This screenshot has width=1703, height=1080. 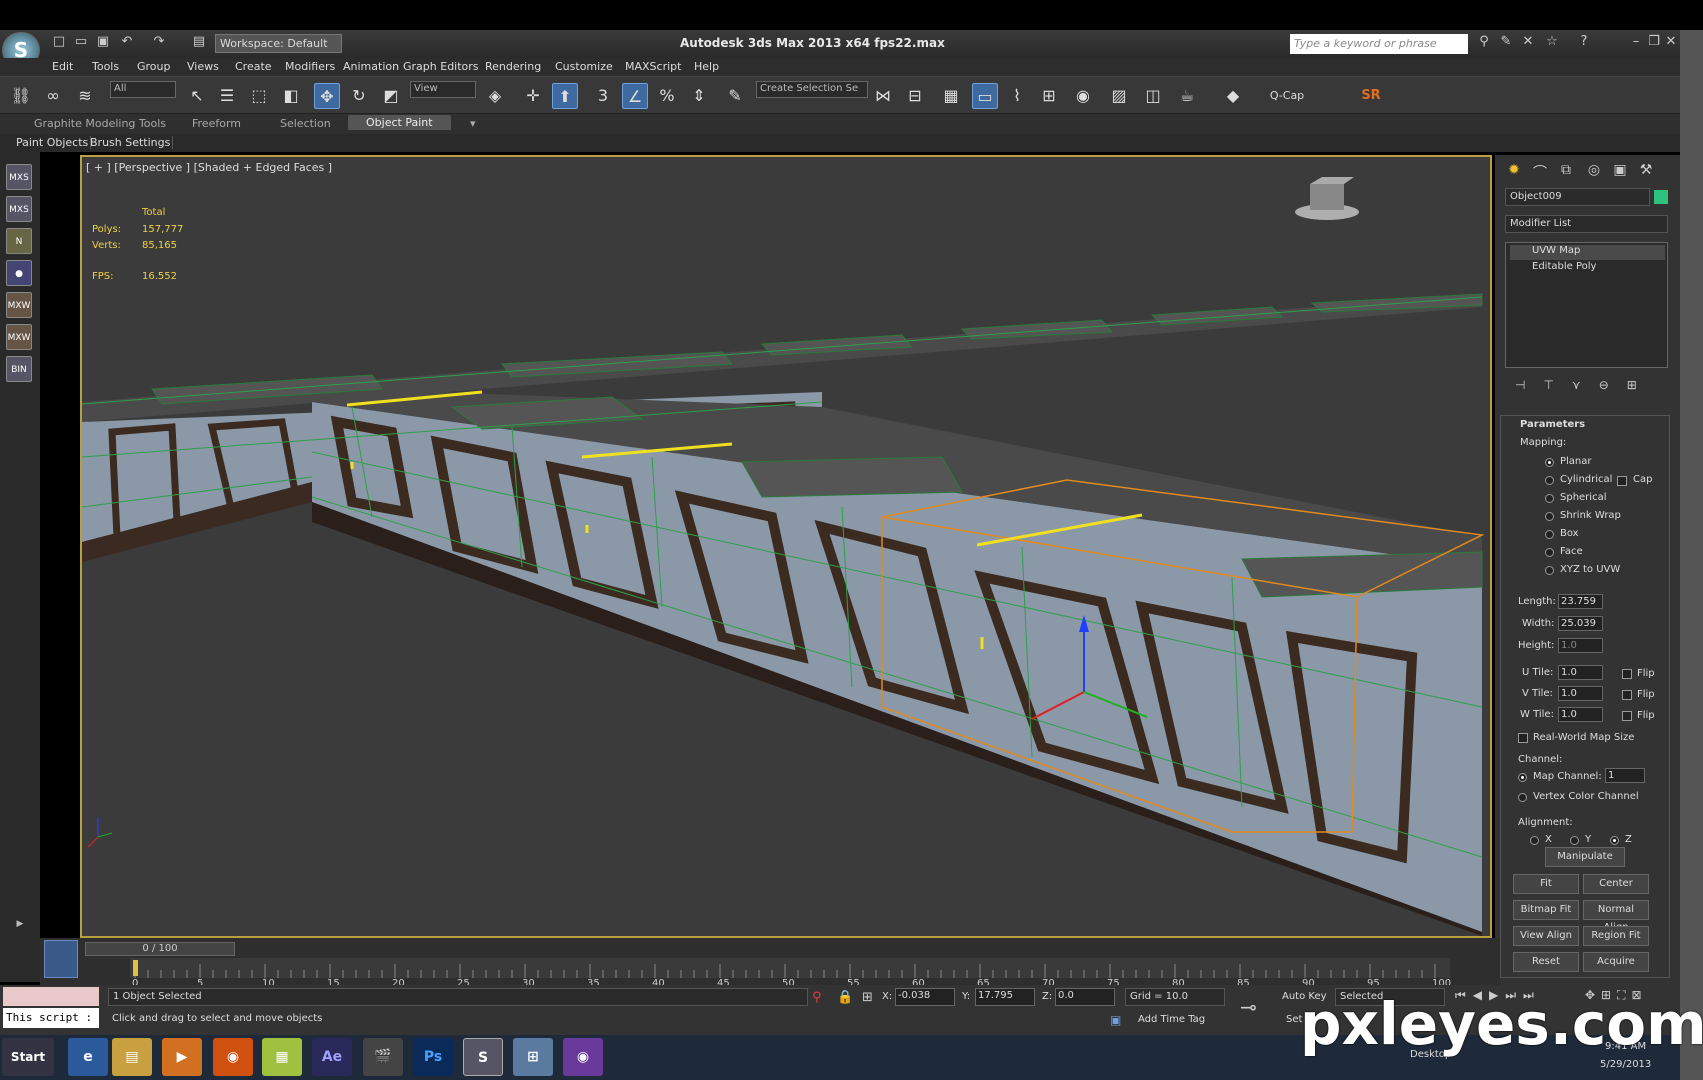 I want to click on connect-icon: ✕, so click(x=1528, y=43).